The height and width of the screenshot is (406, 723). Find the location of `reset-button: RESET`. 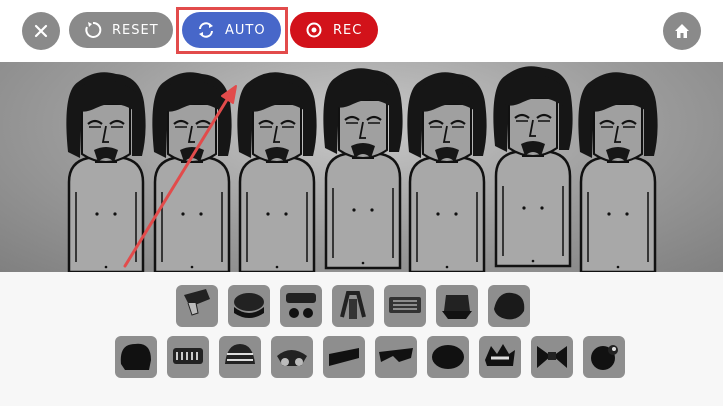

reset-button: RESET is located at coordinates (121, 30).